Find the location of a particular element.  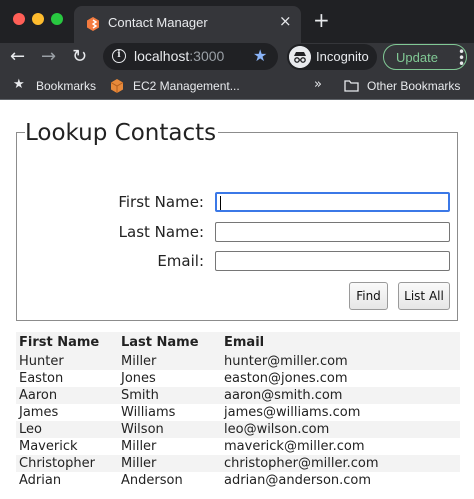

new-tab-button: + is located at coordinates (321, 20).